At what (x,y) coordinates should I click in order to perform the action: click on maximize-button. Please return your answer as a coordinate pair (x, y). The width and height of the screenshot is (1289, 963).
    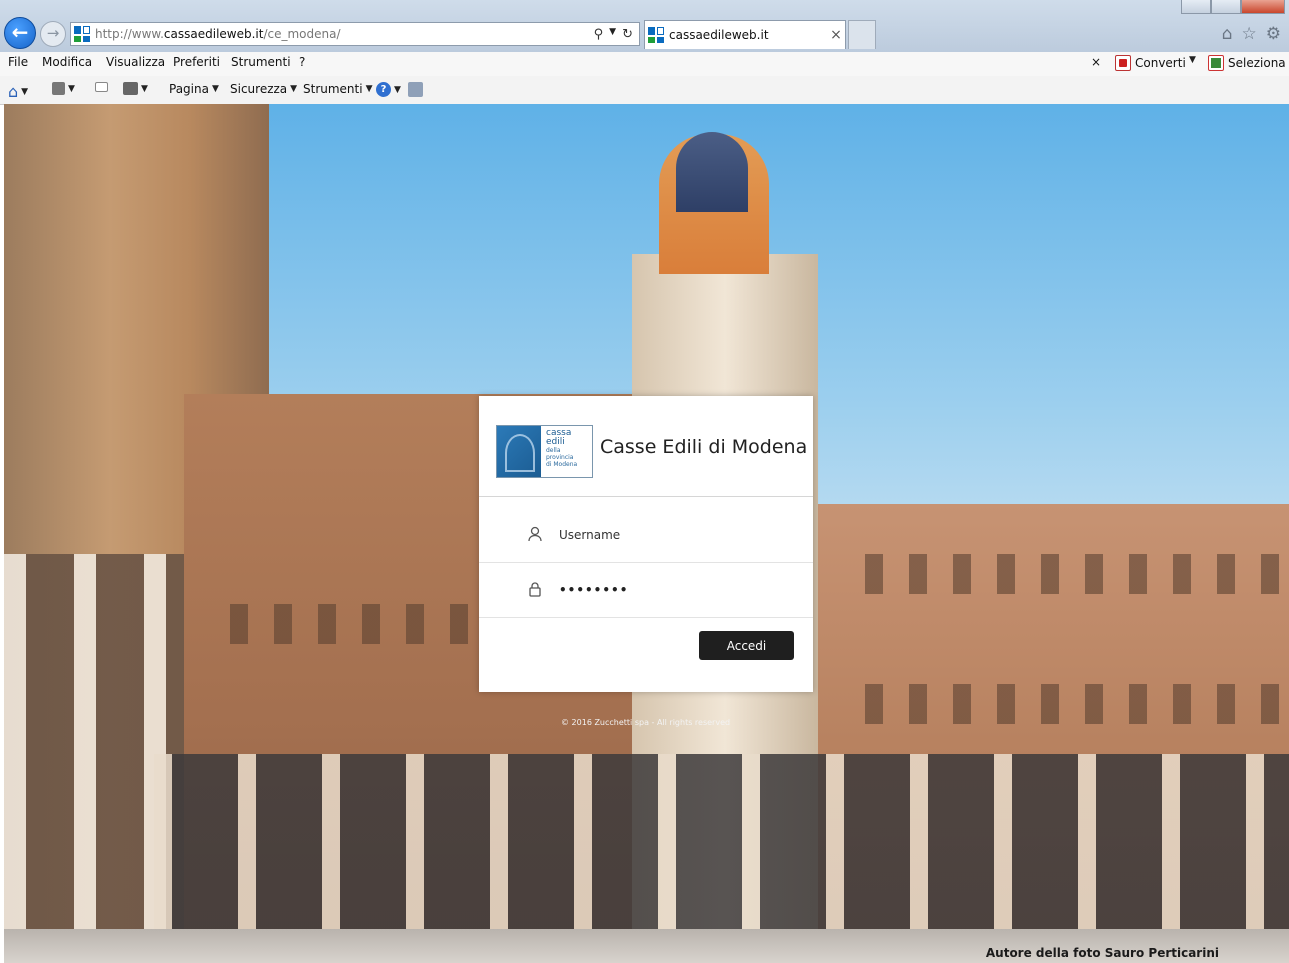
    Looking at the image, I should click on (1226, 7).